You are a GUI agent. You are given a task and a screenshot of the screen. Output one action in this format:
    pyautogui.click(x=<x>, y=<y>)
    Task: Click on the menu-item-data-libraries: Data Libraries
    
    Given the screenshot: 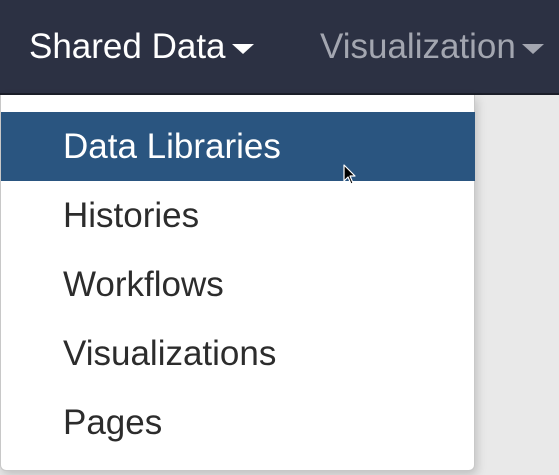 What is the action you would take?
    pyautogui.click(x=238, y=146)
    